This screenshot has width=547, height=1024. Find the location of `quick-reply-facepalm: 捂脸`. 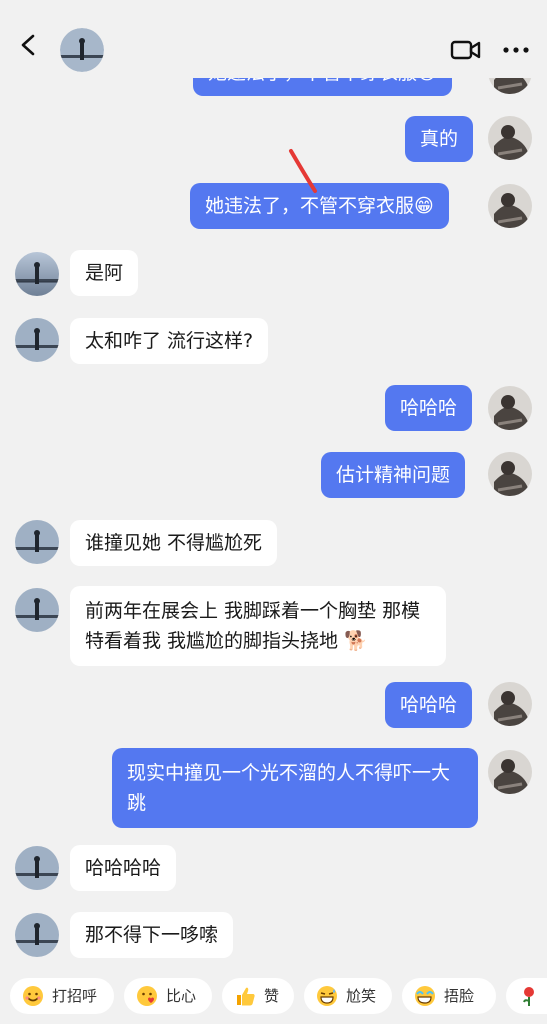

quick-reply-facepalm: 捂脸 is located at coordinates (449, 996).